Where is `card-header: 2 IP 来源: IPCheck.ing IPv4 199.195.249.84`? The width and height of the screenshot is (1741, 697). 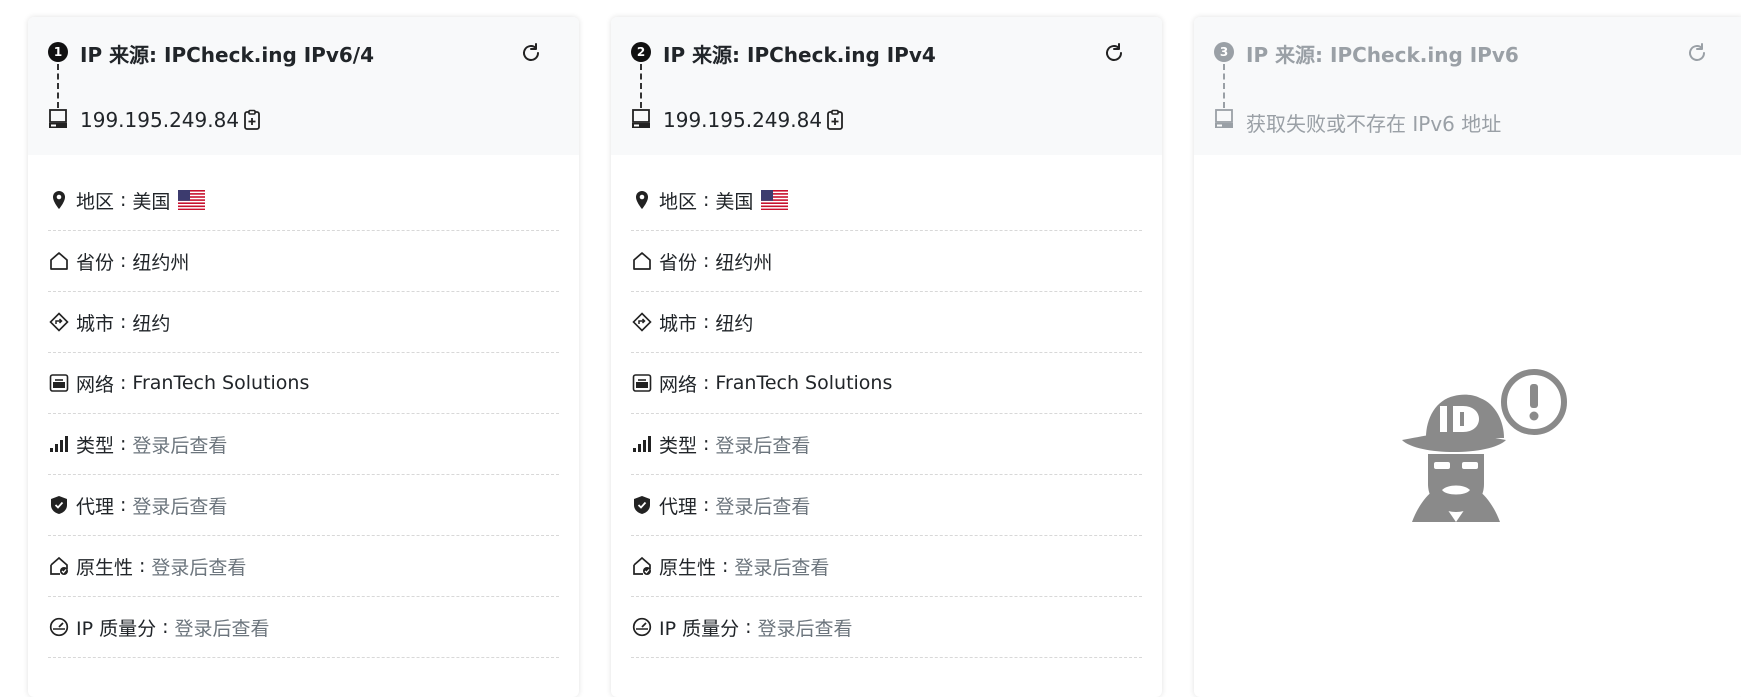
card-header: 2 IP 来源: IPCheck.ing IPv4 199.195.249.84 is located at coordinates (886, 86).